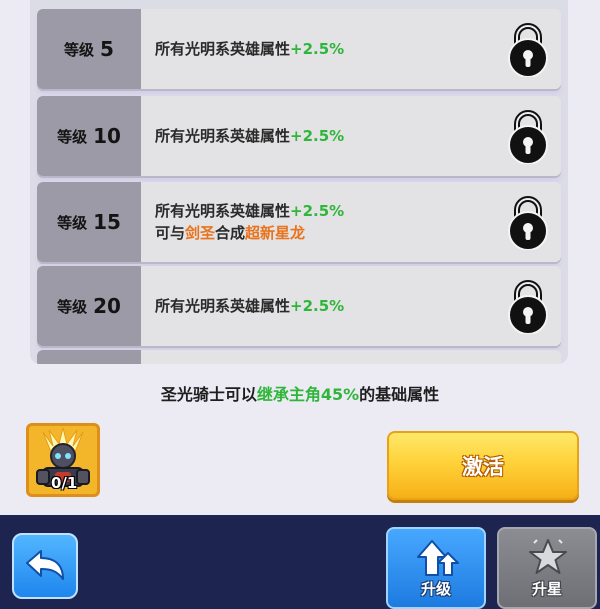 This screenshot has height=609, width=600. I want to click on hero-name-sword-saint: 剑圣, so click(200, 233).